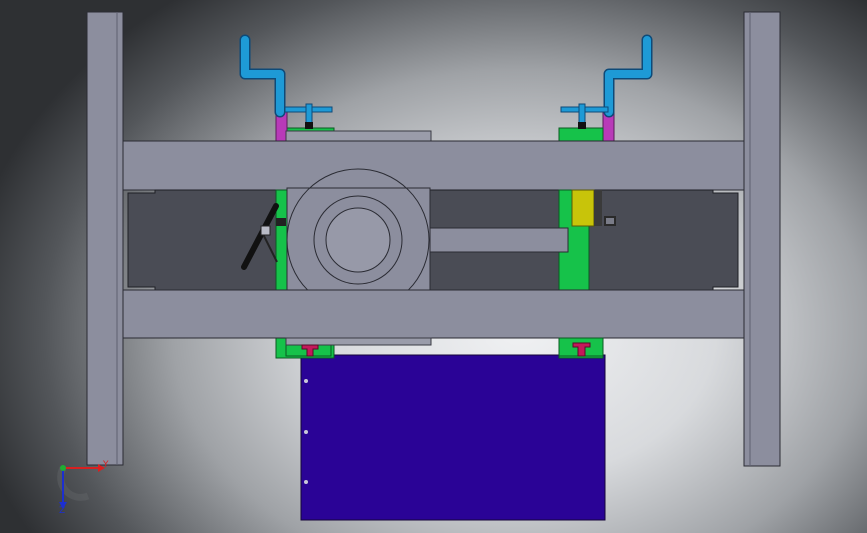  What do you see at coordinates (358, 136) in the screenshot?
I see `top-plate-left` at bounding box center [358, 136].